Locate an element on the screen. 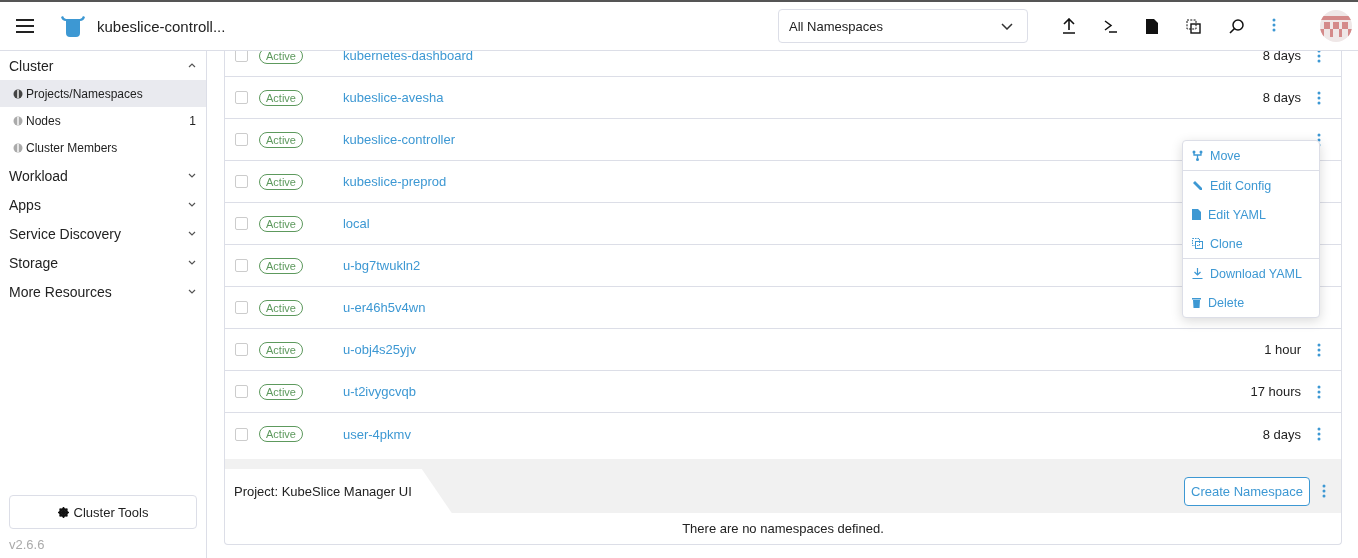 The width and height of the screenshot is (1358, 558). more-icon is located at coordinates (1274, 24).